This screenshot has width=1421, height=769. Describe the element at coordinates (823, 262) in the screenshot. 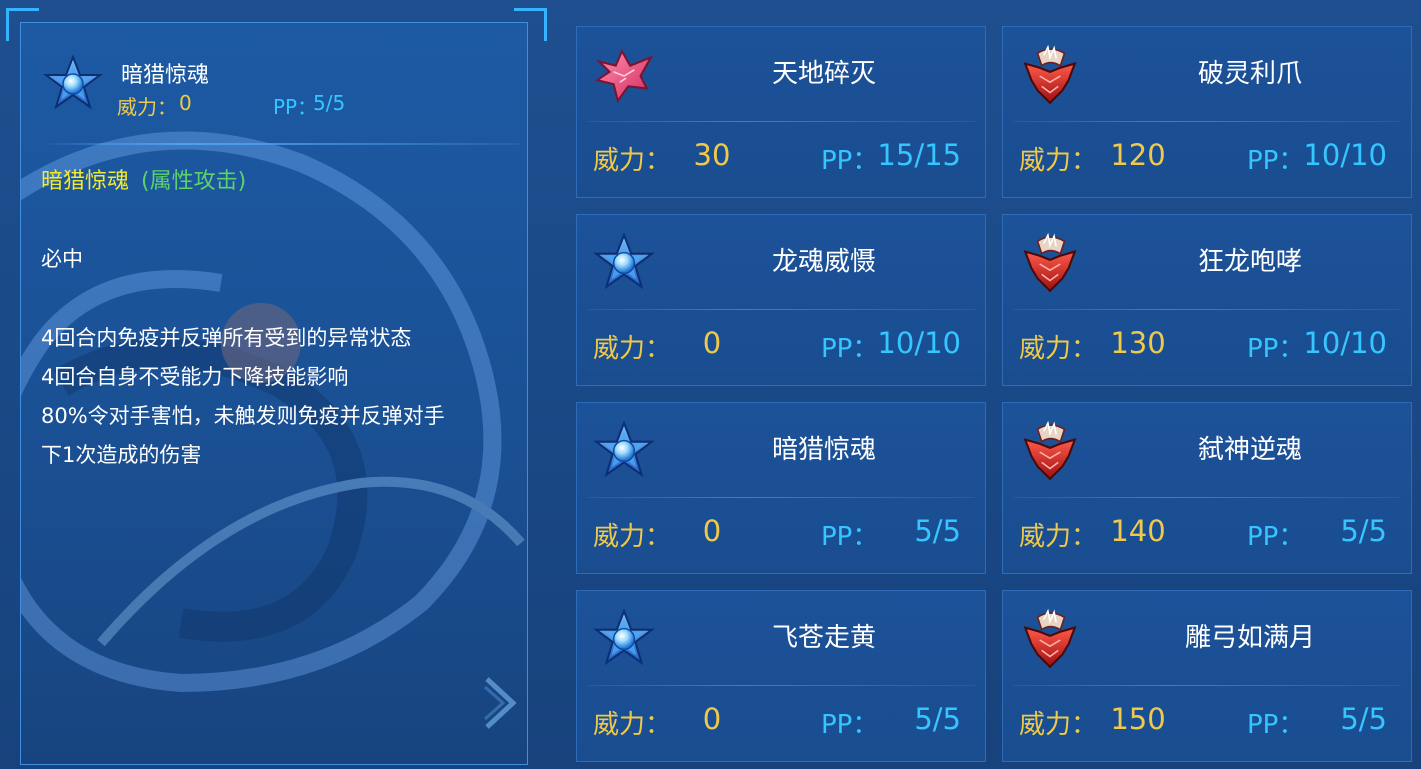

I see `skill-name: 龙魂威慑` at that location.